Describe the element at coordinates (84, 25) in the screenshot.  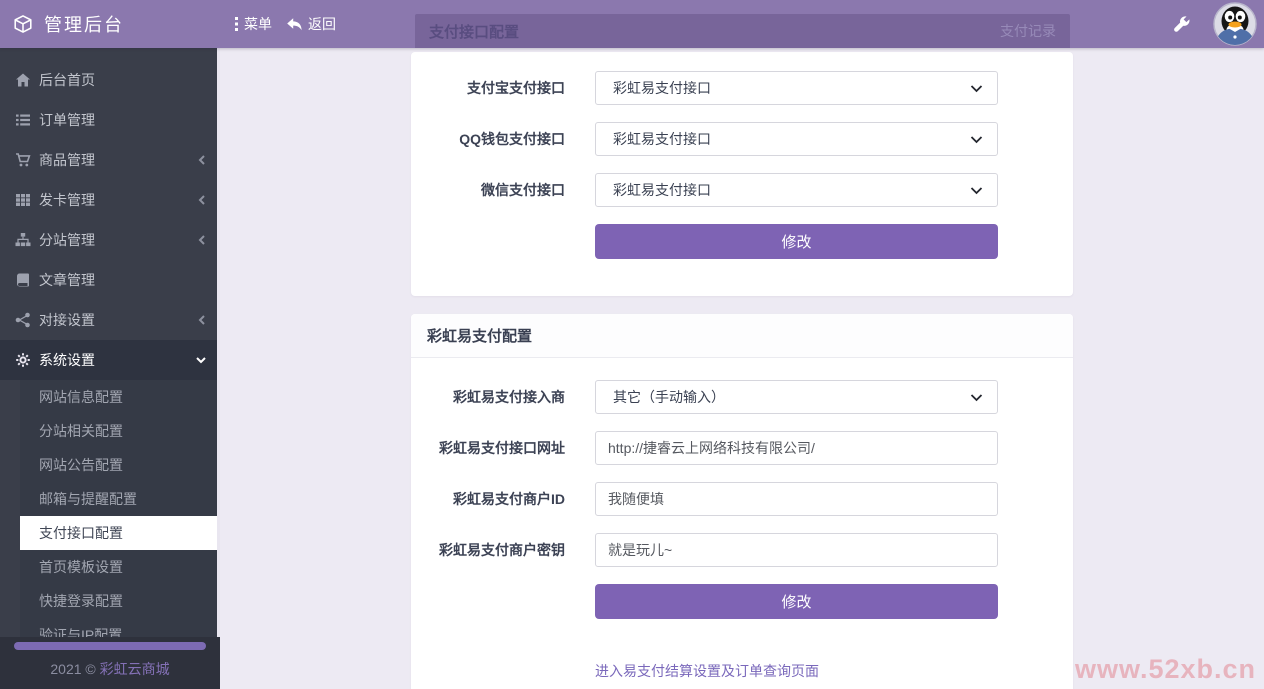
I see `brand-title: 管理后台` at that location.